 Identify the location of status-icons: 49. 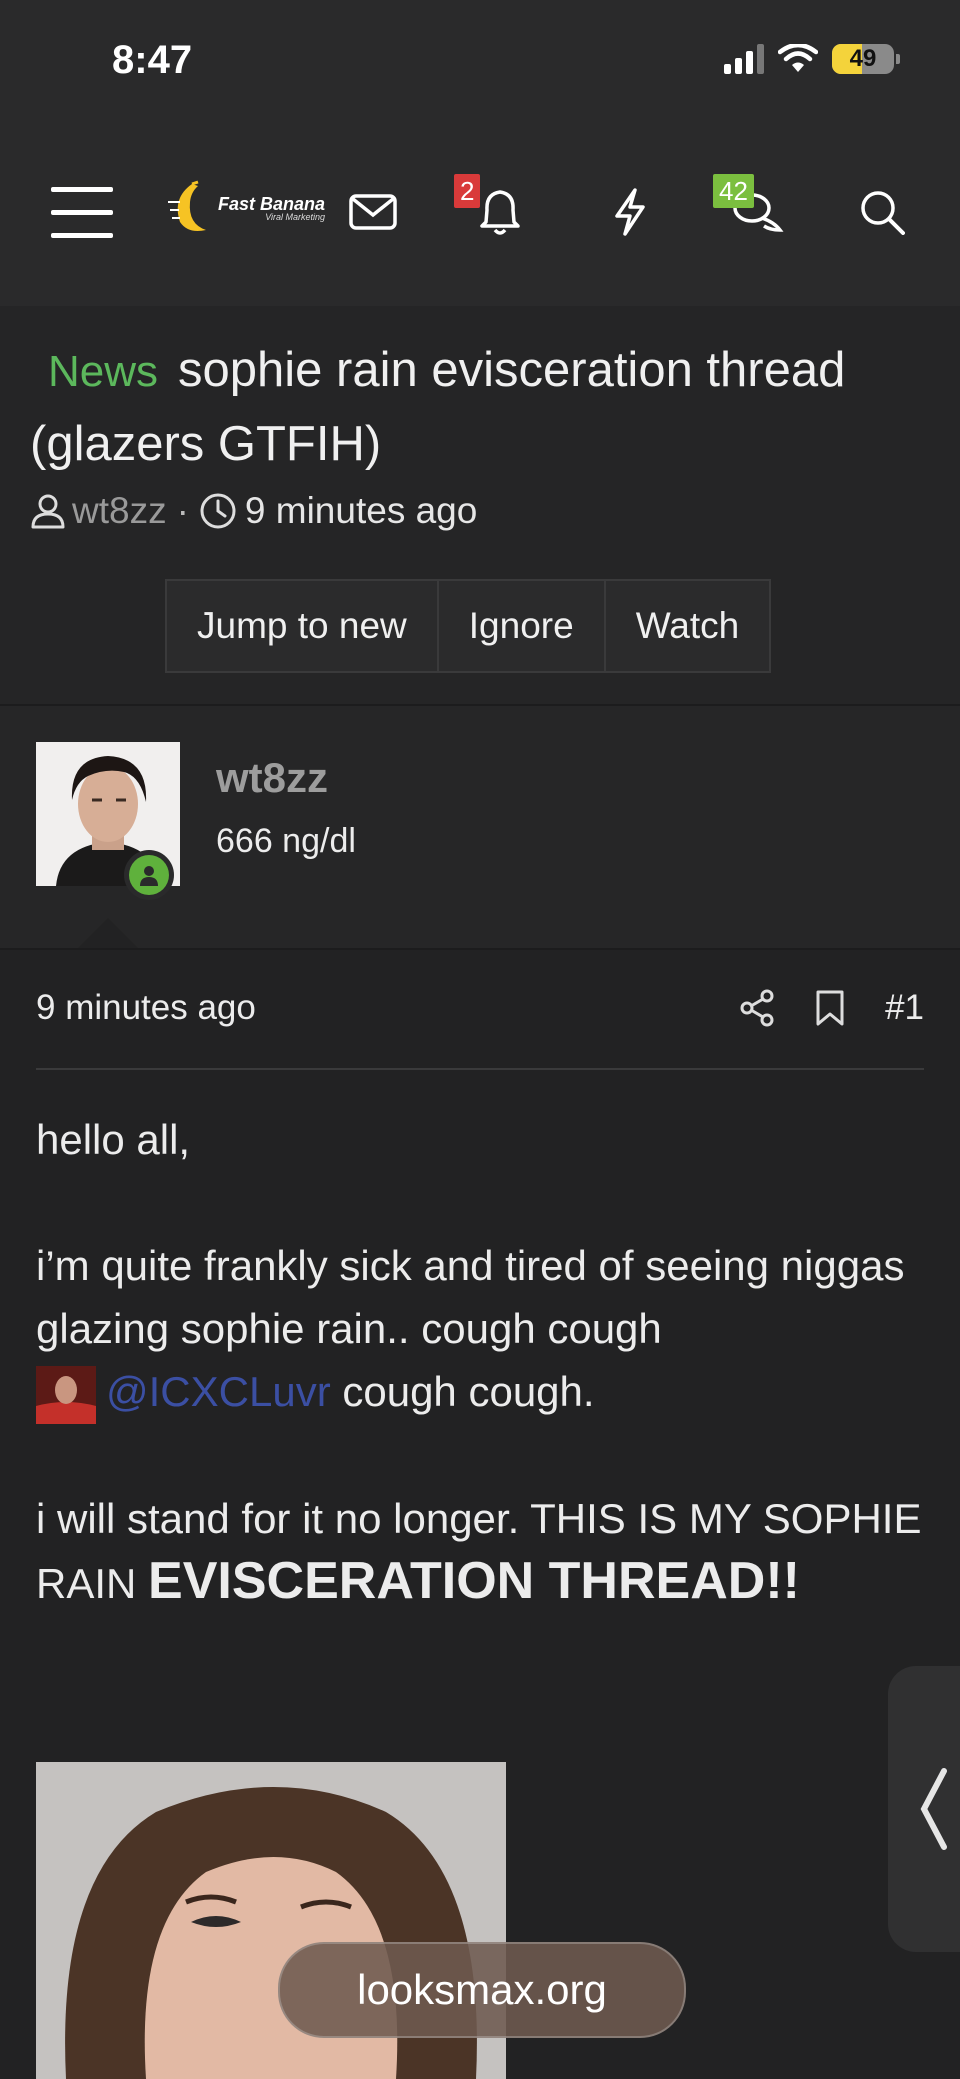
(812, 59).